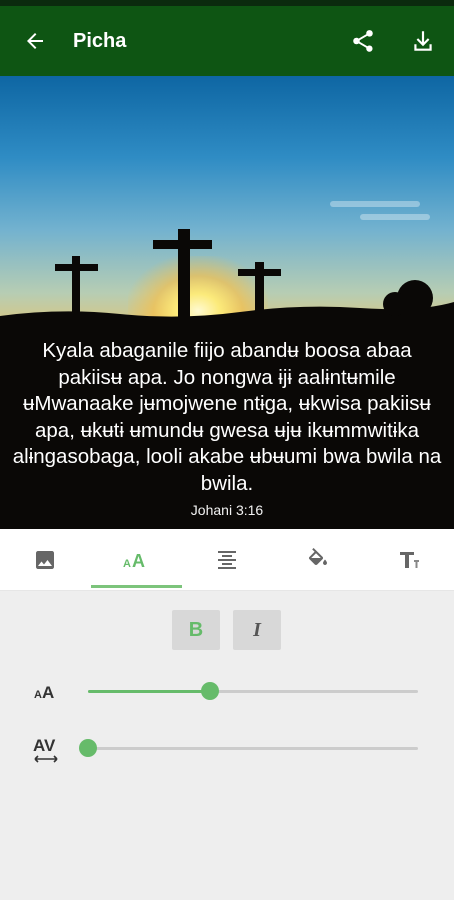 The image size is (454, 900). What do you see at coordinates (149, 691) in the screenshot?
I see `font-size-slider-fill` at bounding box center [149, 691].